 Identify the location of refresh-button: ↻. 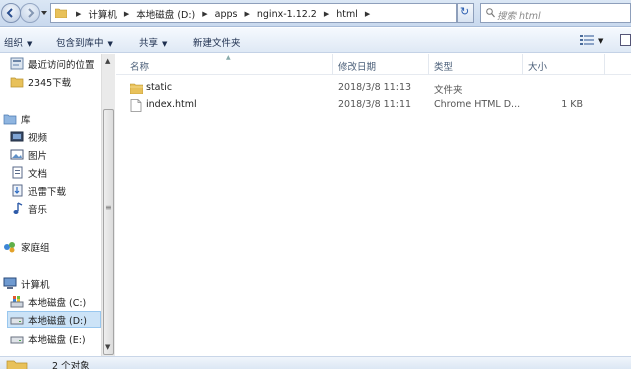
(465, 13).